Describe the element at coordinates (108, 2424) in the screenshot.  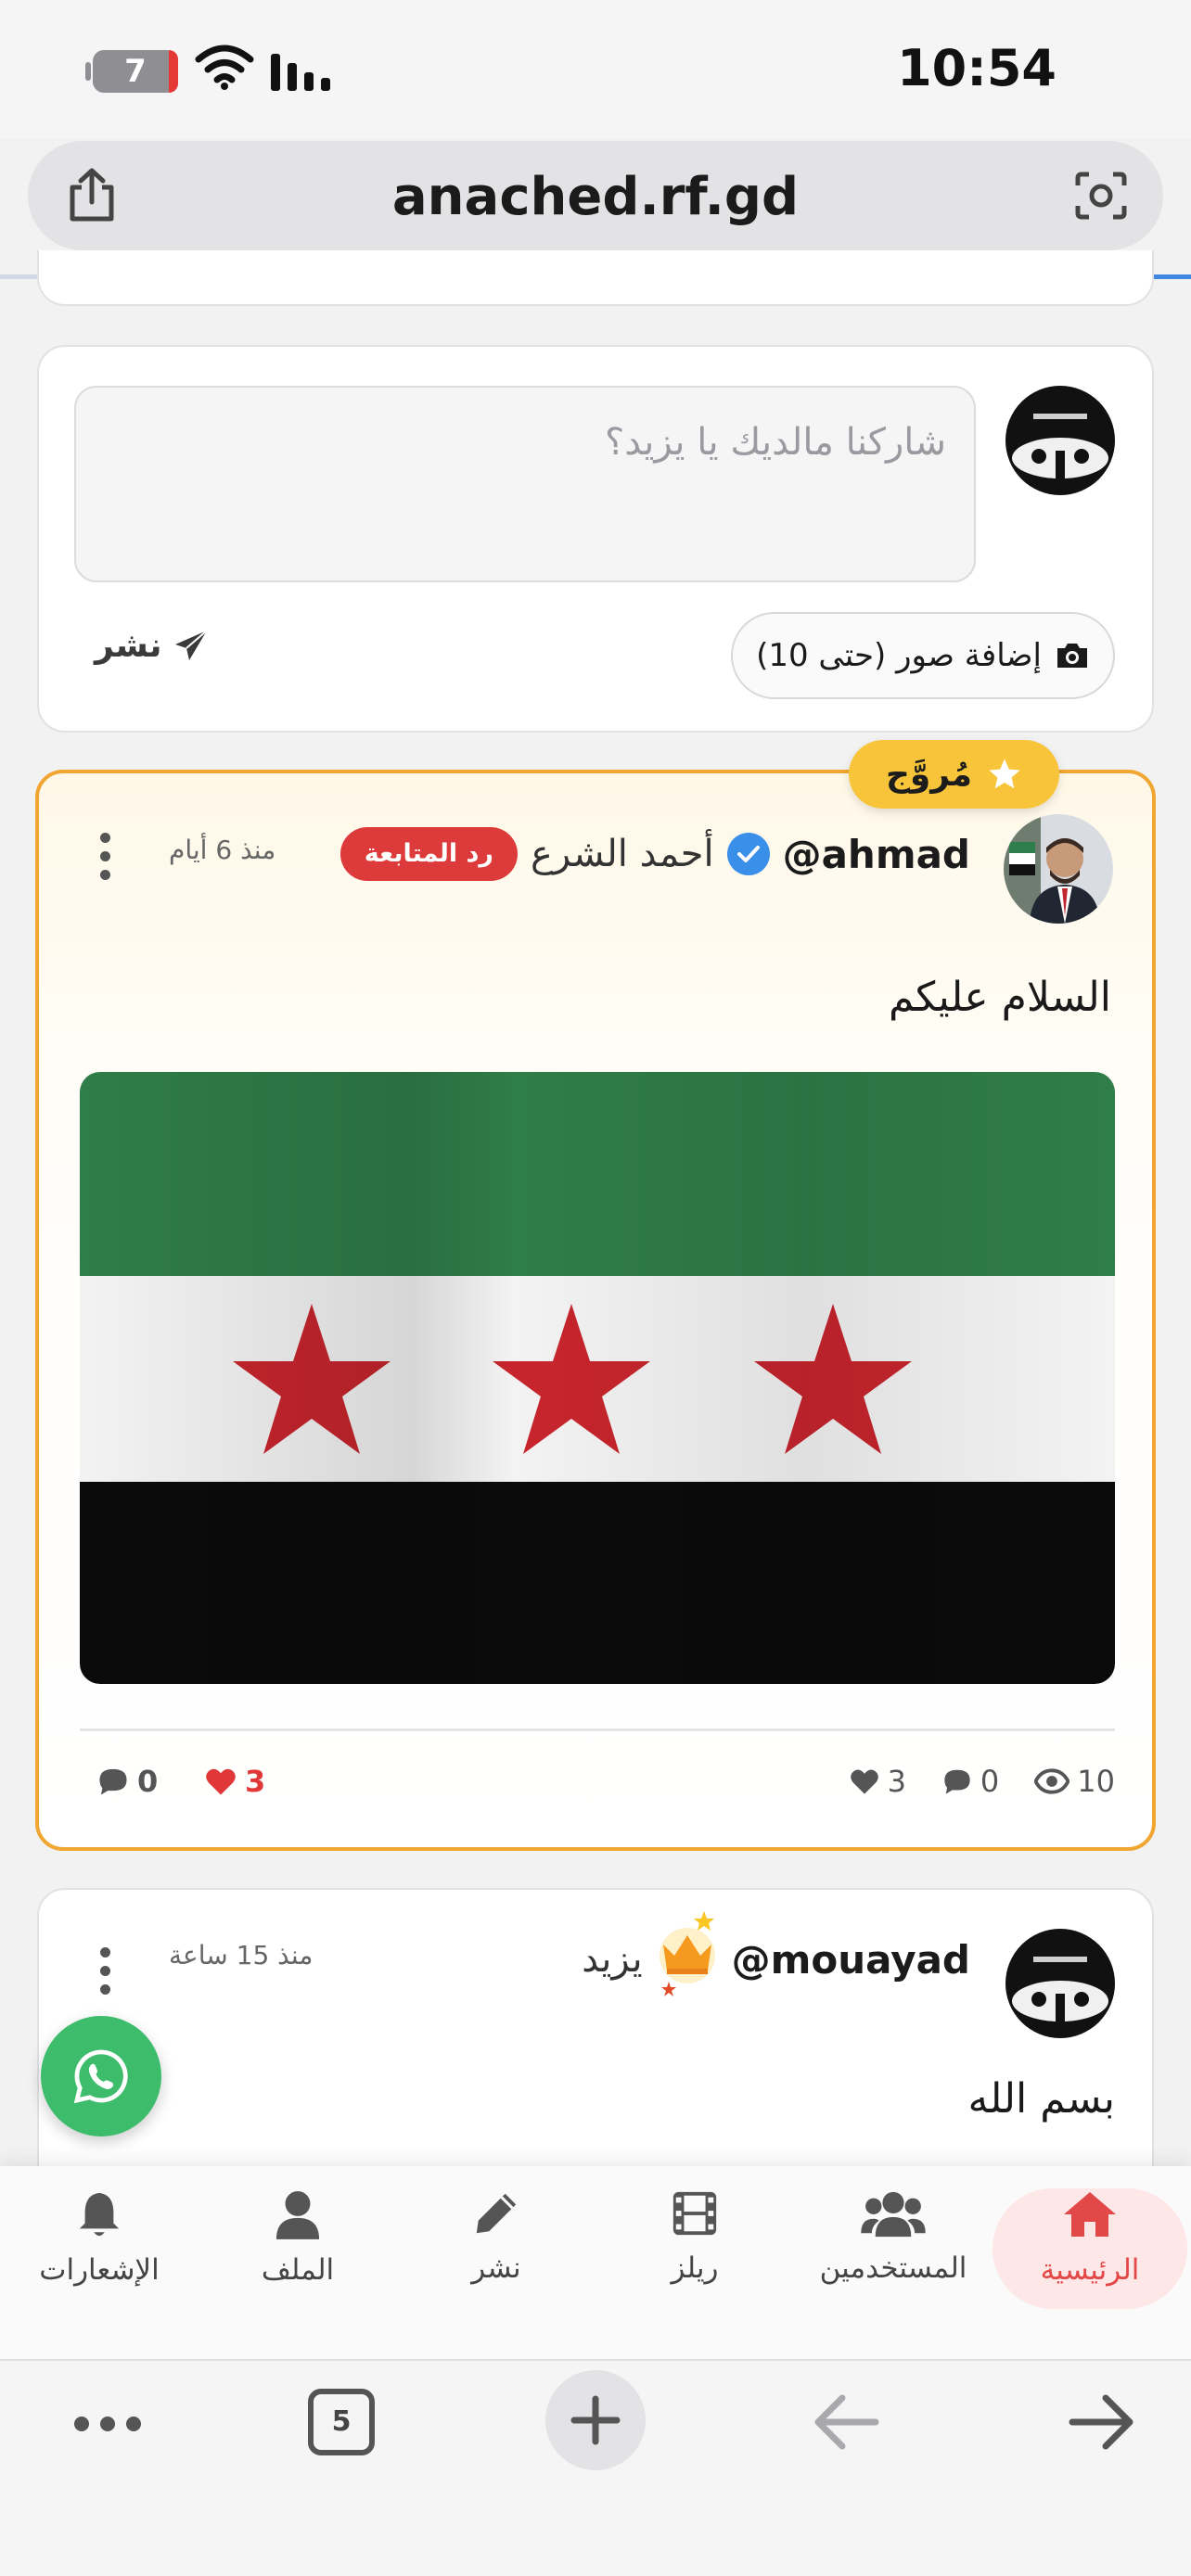
I see `more-menu-icon` at that location.